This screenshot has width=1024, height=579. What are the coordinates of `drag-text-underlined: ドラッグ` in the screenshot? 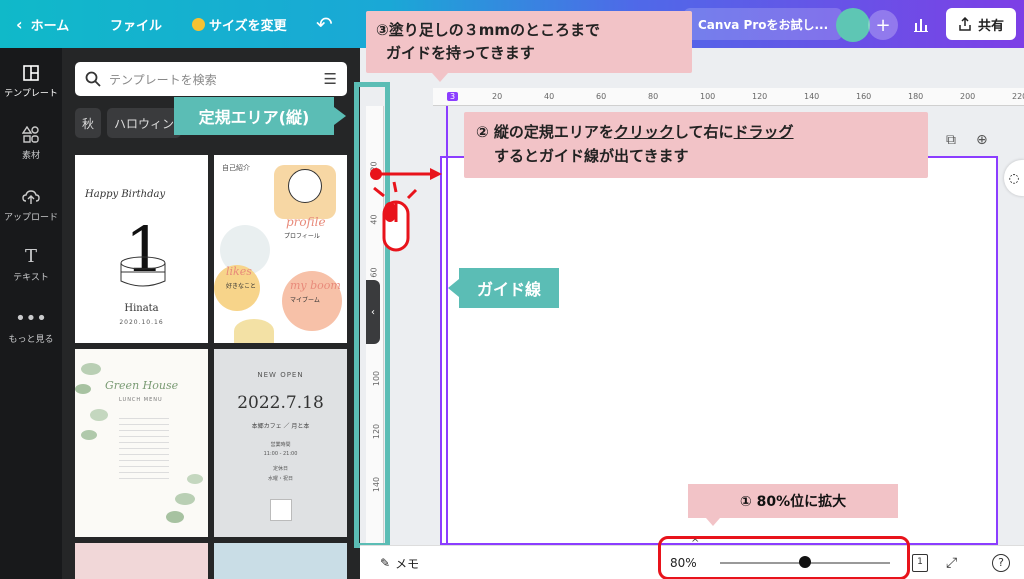 It's located at (763, 132).